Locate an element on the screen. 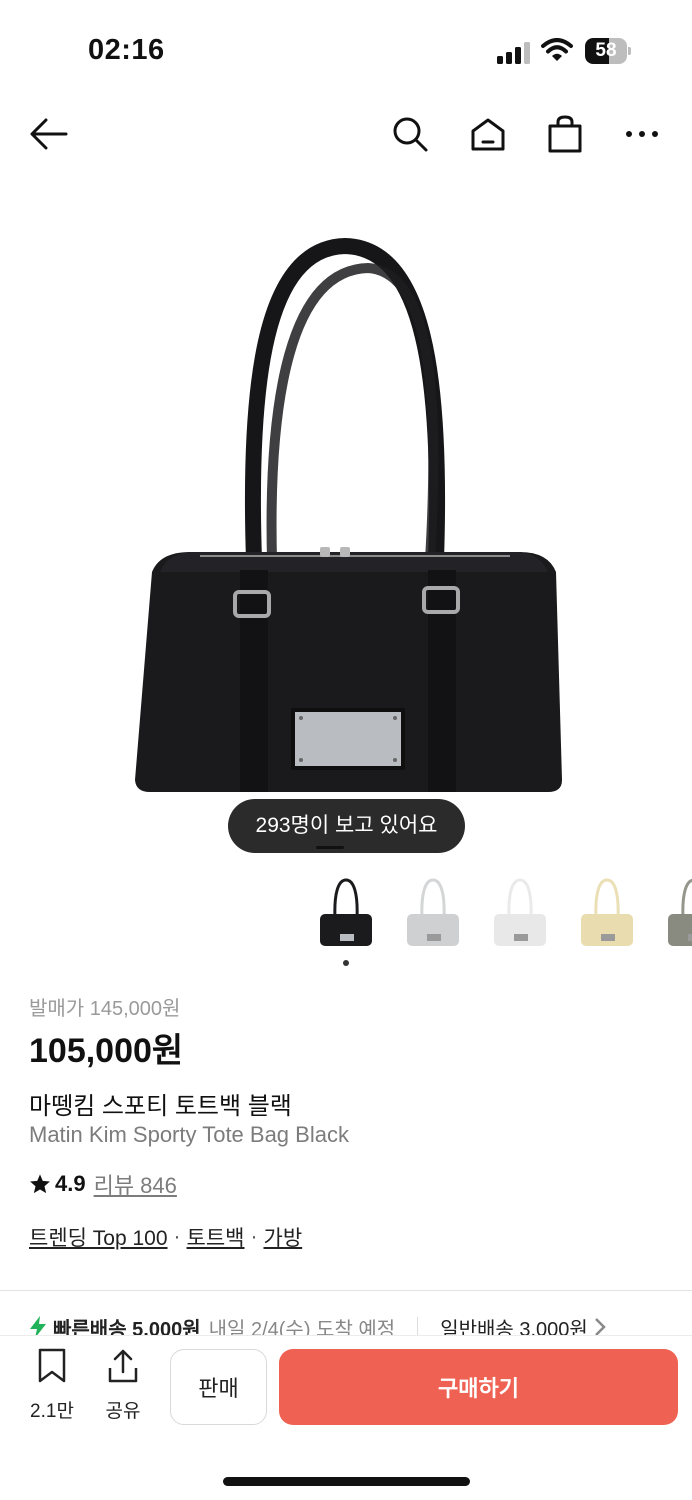 The image size is (692, 1500). category-link-bag: 가방 is located at coordinates (283, 1237).